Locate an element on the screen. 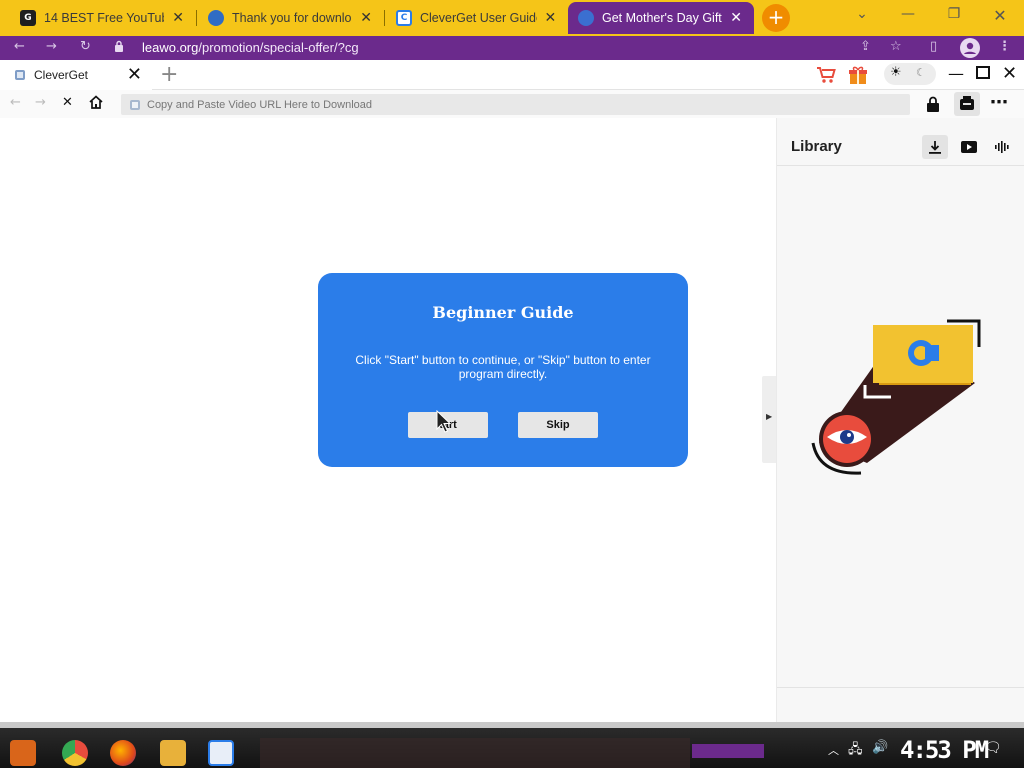 This screenshot has height=768, width=1024. dialog-title: Beginner Guide is located at coordinates (503, 312).